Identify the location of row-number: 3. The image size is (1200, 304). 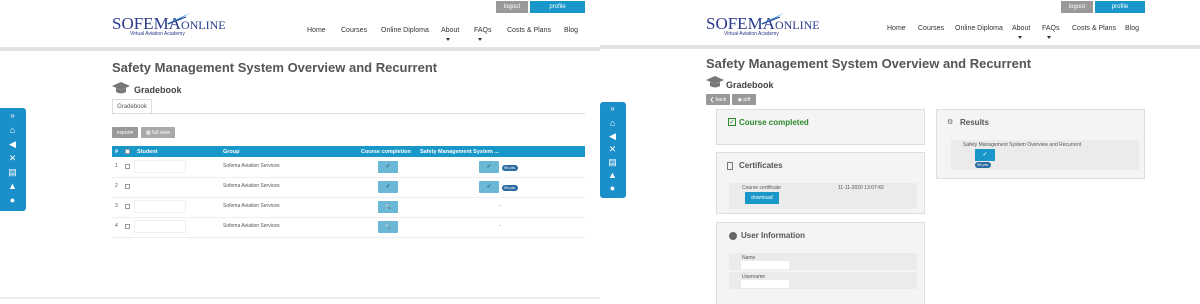
(116, 206).